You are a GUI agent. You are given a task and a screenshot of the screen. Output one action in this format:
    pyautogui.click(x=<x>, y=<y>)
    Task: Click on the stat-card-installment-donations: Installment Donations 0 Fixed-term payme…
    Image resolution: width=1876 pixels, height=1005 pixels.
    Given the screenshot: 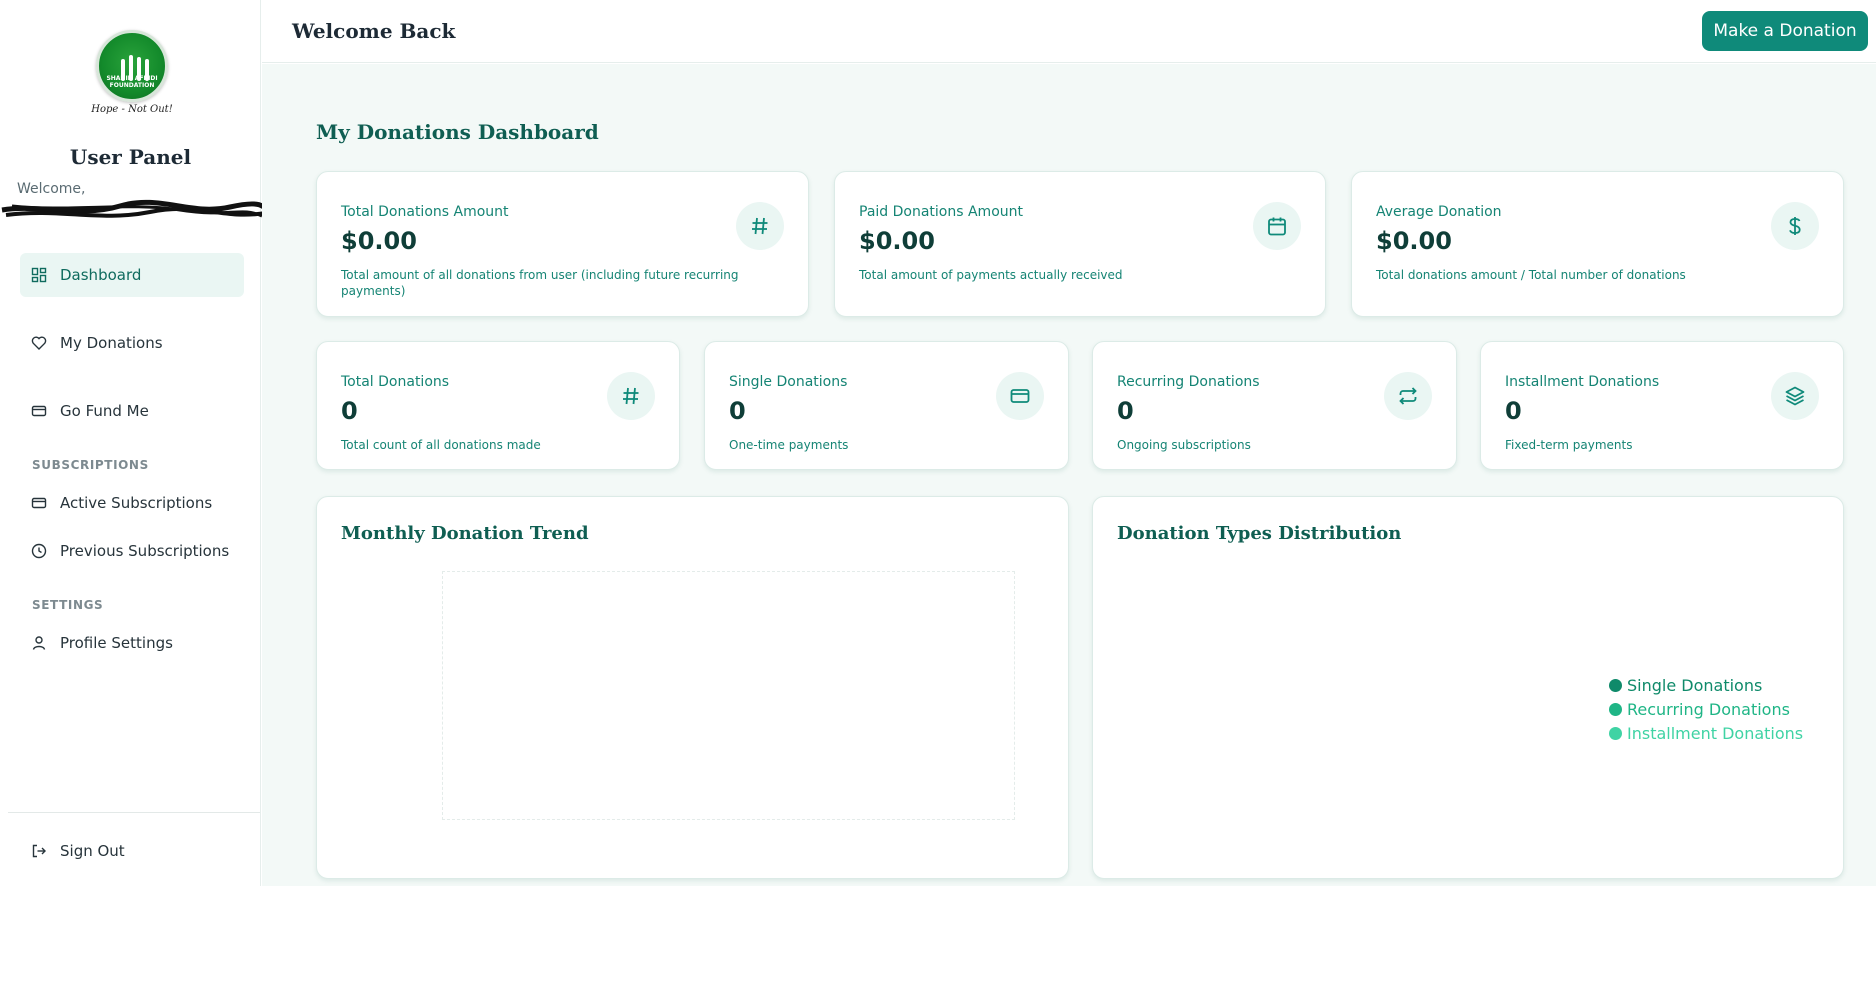 What is the action you would take?
    pyautogui.click(x=1662, y=405)
    